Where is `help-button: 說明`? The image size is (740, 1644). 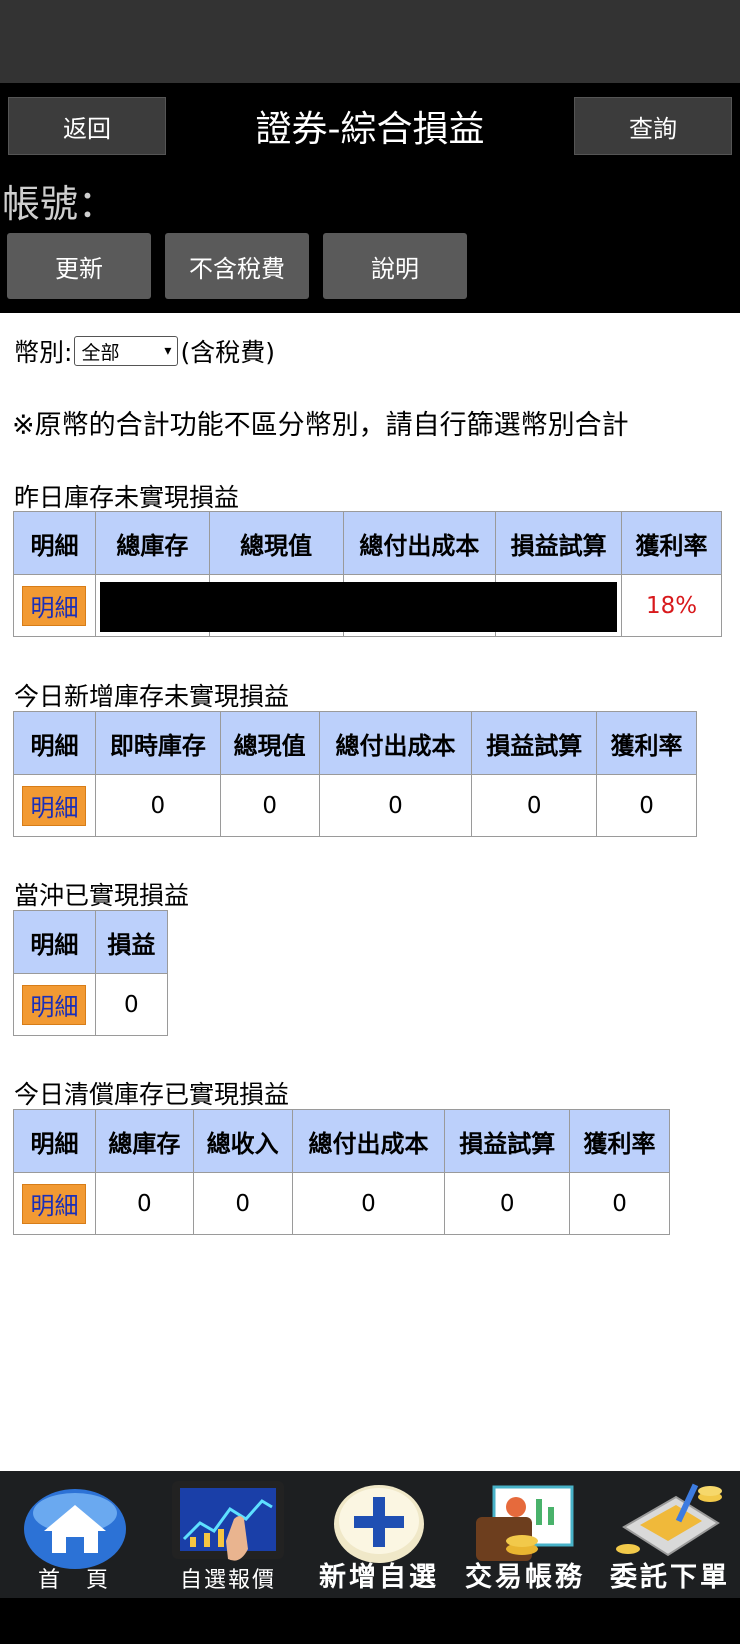 help-button: 說明 is located at coordinates (395, 266).